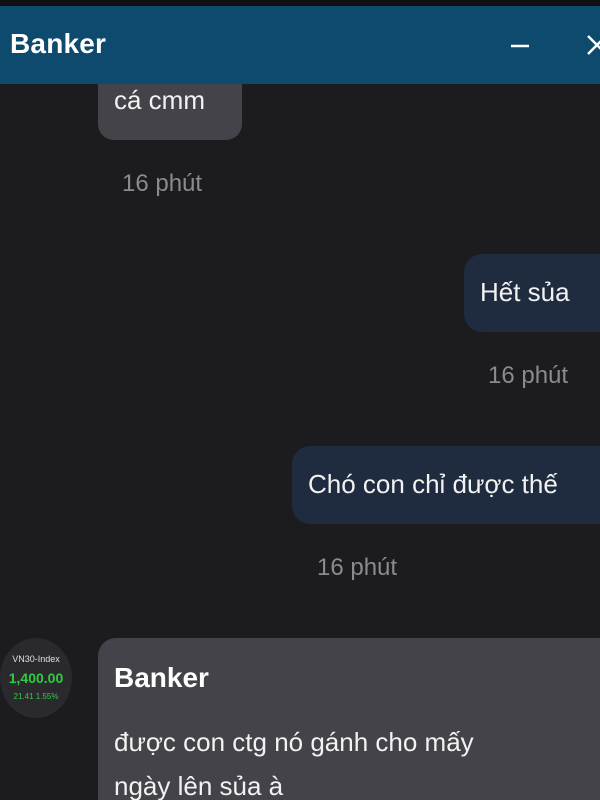  I want to click on avatar-index-price: 1,400.00, so click(36, 678).